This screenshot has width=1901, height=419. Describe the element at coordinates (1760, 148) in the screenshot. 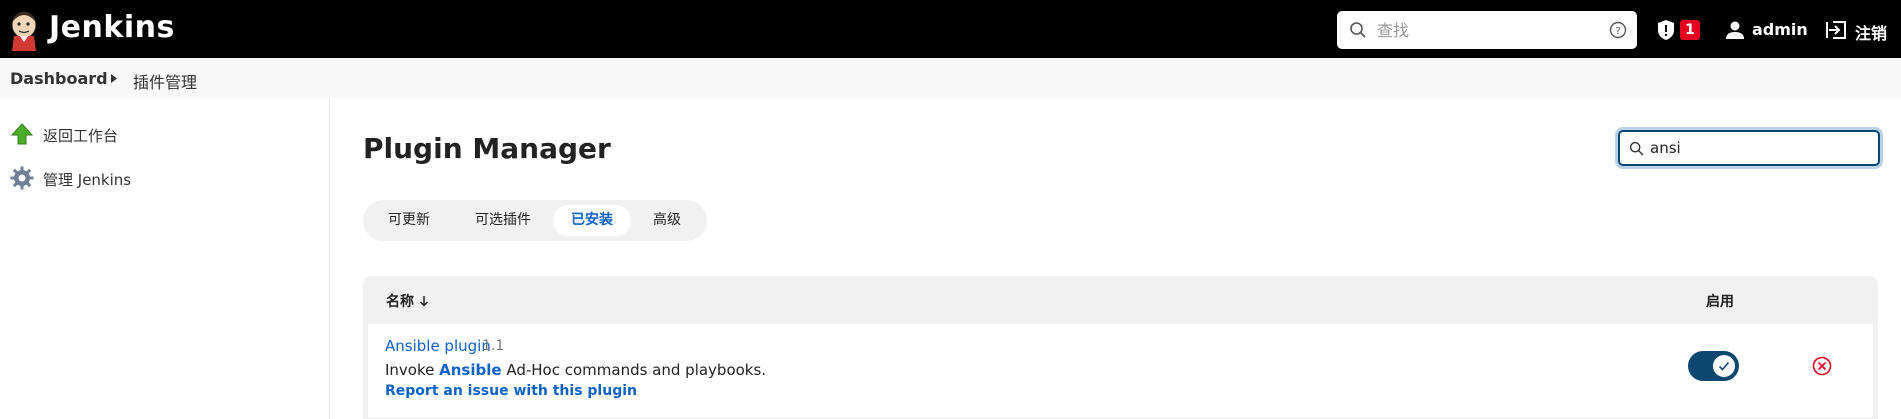

I see `plugin-filter-input` at that location.